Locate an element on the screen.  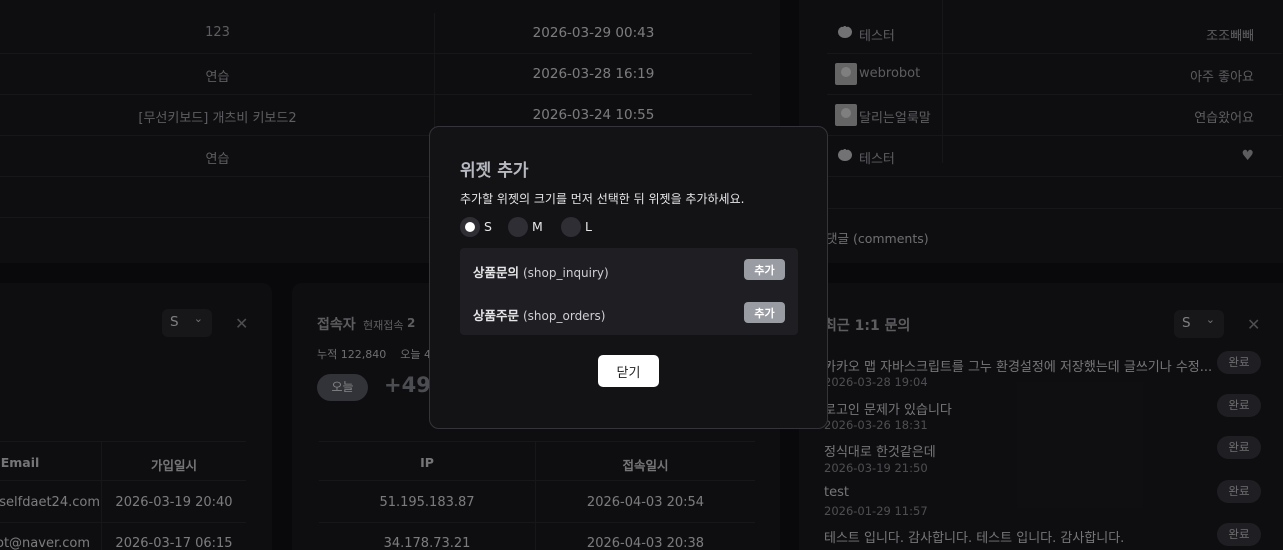
add-shop-inquiry-button: 추가 is located at coordinates (764, 269).